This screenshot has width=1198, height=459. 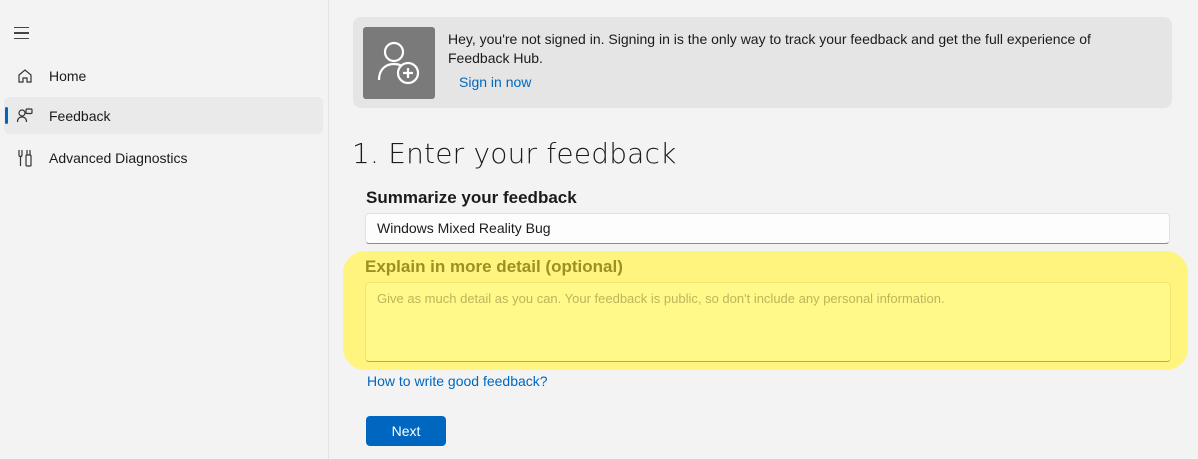 I want to click on sidebar-item-advanced-diagnostics: Advanced Diagnostics, so click(x=163, y=157).